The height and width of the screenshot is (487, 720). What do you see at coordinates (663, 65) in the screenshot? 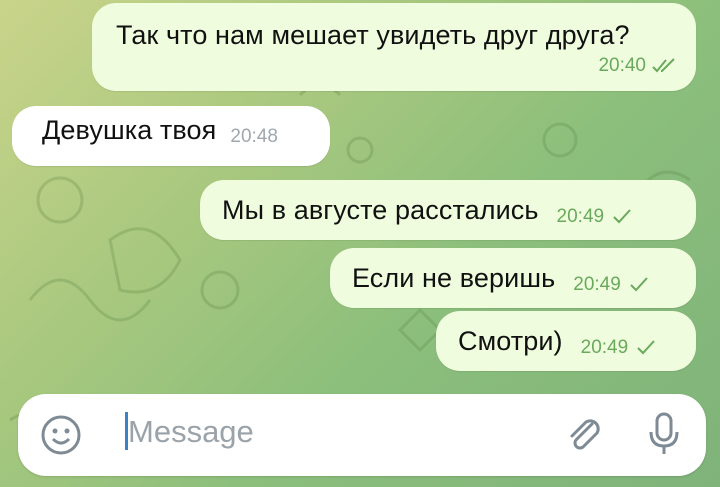
I see `double-check-icon` at bounding box center [663, 65].